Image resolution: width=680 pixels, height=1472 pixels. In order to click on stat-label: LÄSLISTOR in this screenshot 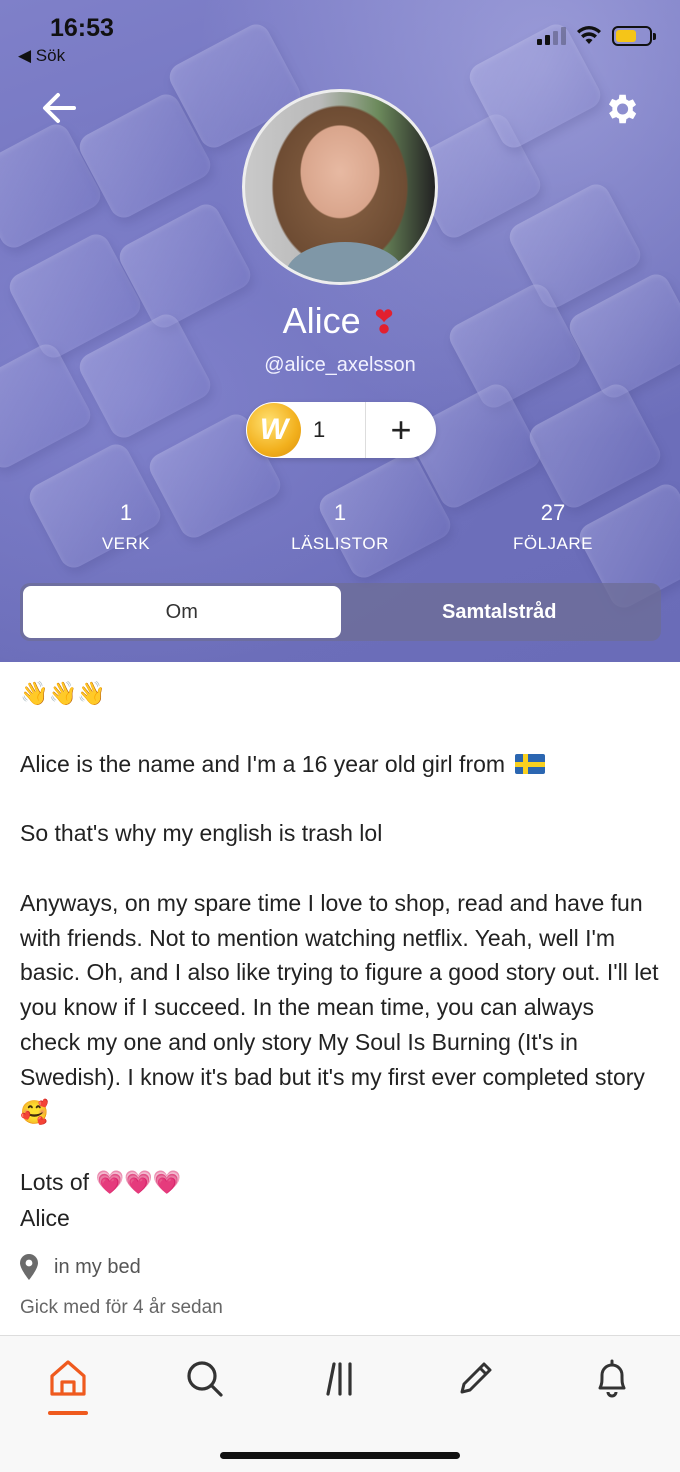, I will do `click(340, 543)`.